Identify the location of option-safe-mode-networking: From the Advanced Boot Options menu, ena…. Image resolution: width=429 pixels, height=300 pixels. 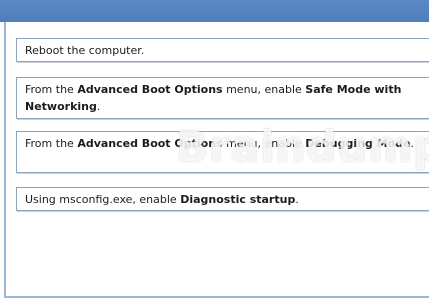
(222, 98).